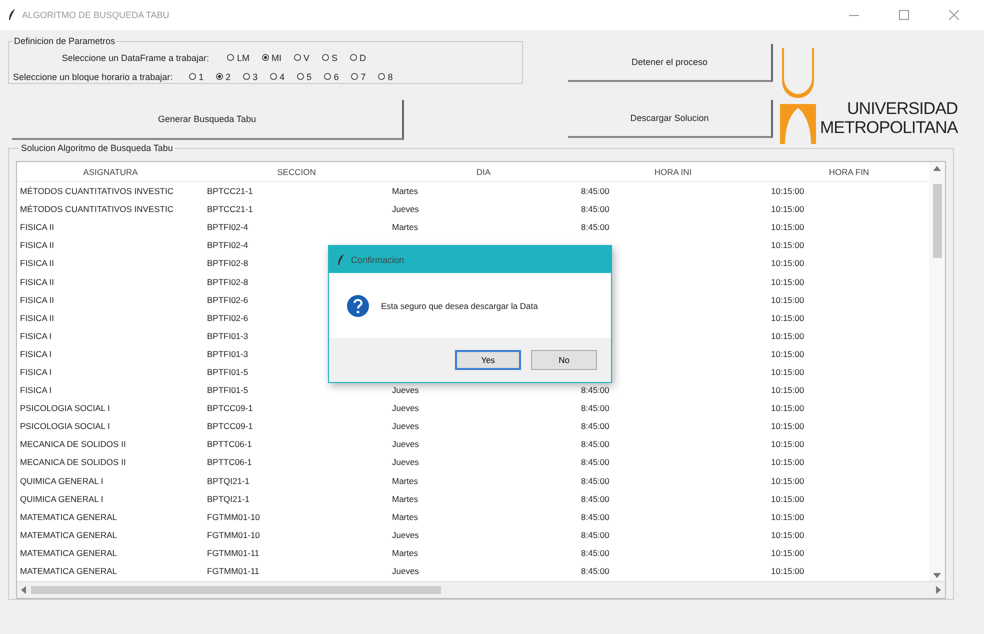 The height and width of the screenshot is (634, 984). I want to click on radio-button: 7, so click(358, 77).